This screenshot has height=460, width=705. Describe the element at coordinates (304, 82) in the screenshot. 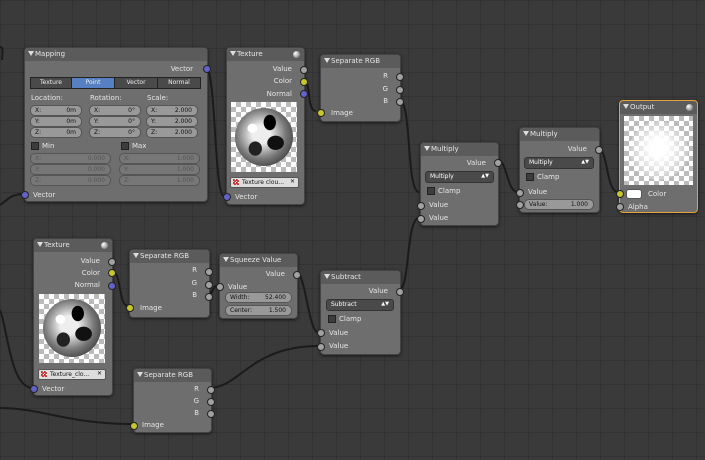

I see `output-socket-color` at that location.